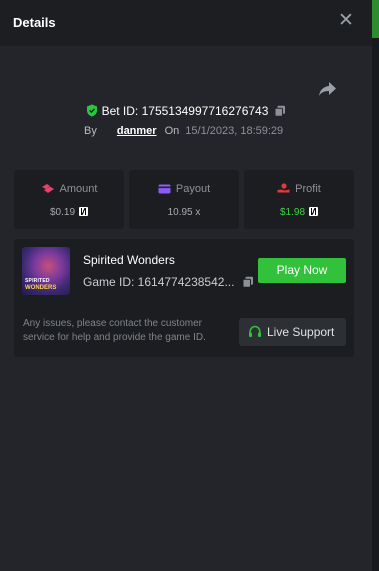 The image size is (379, 571). What do you see at coordinates (90, 131) in the screenshot?
I see `by-label: By` at bounding box center [90, 131].